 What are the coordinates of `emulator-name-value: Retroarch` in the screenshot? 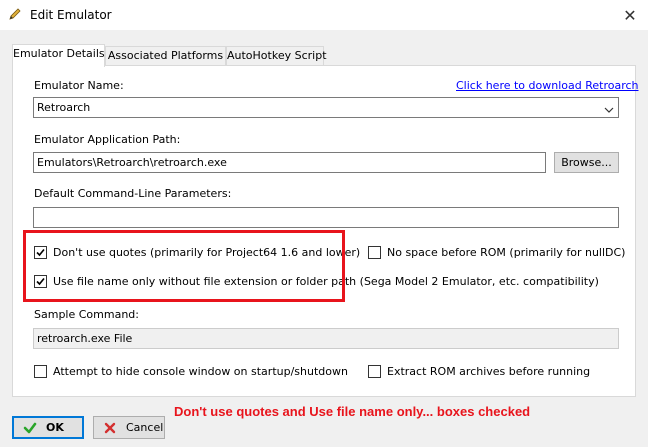 It's located at (64, 107).